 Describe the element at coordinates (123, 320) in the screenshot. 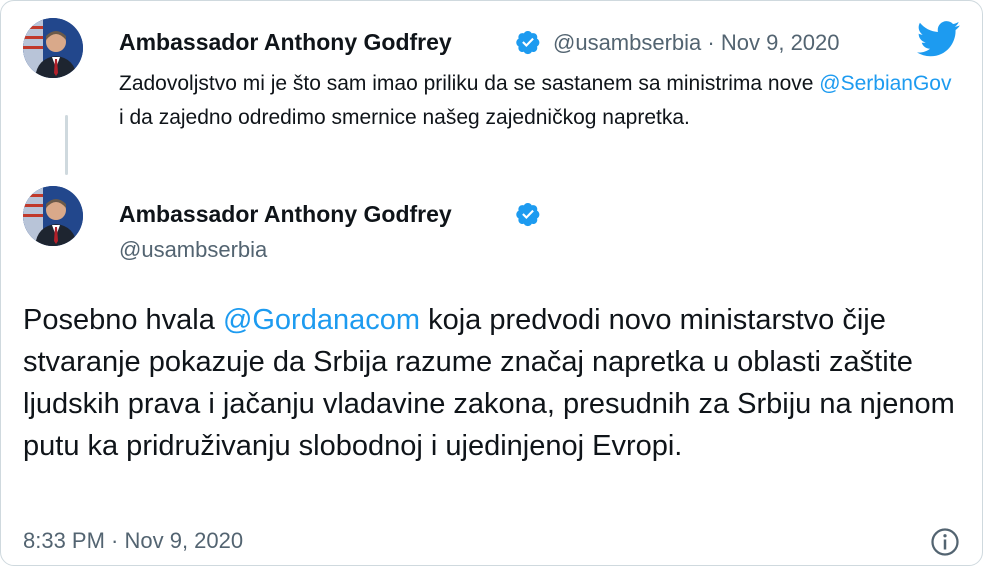

I see `tweet-text-segment: Posebno hvala` at that location.